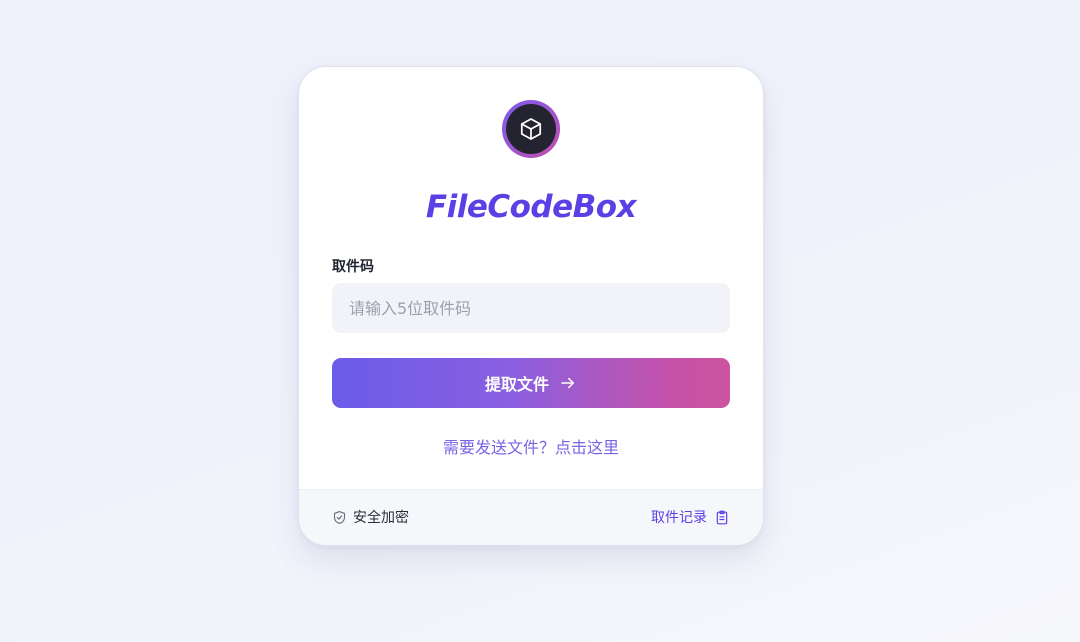  I want to click on shield-check-icon, so click(339, 517).